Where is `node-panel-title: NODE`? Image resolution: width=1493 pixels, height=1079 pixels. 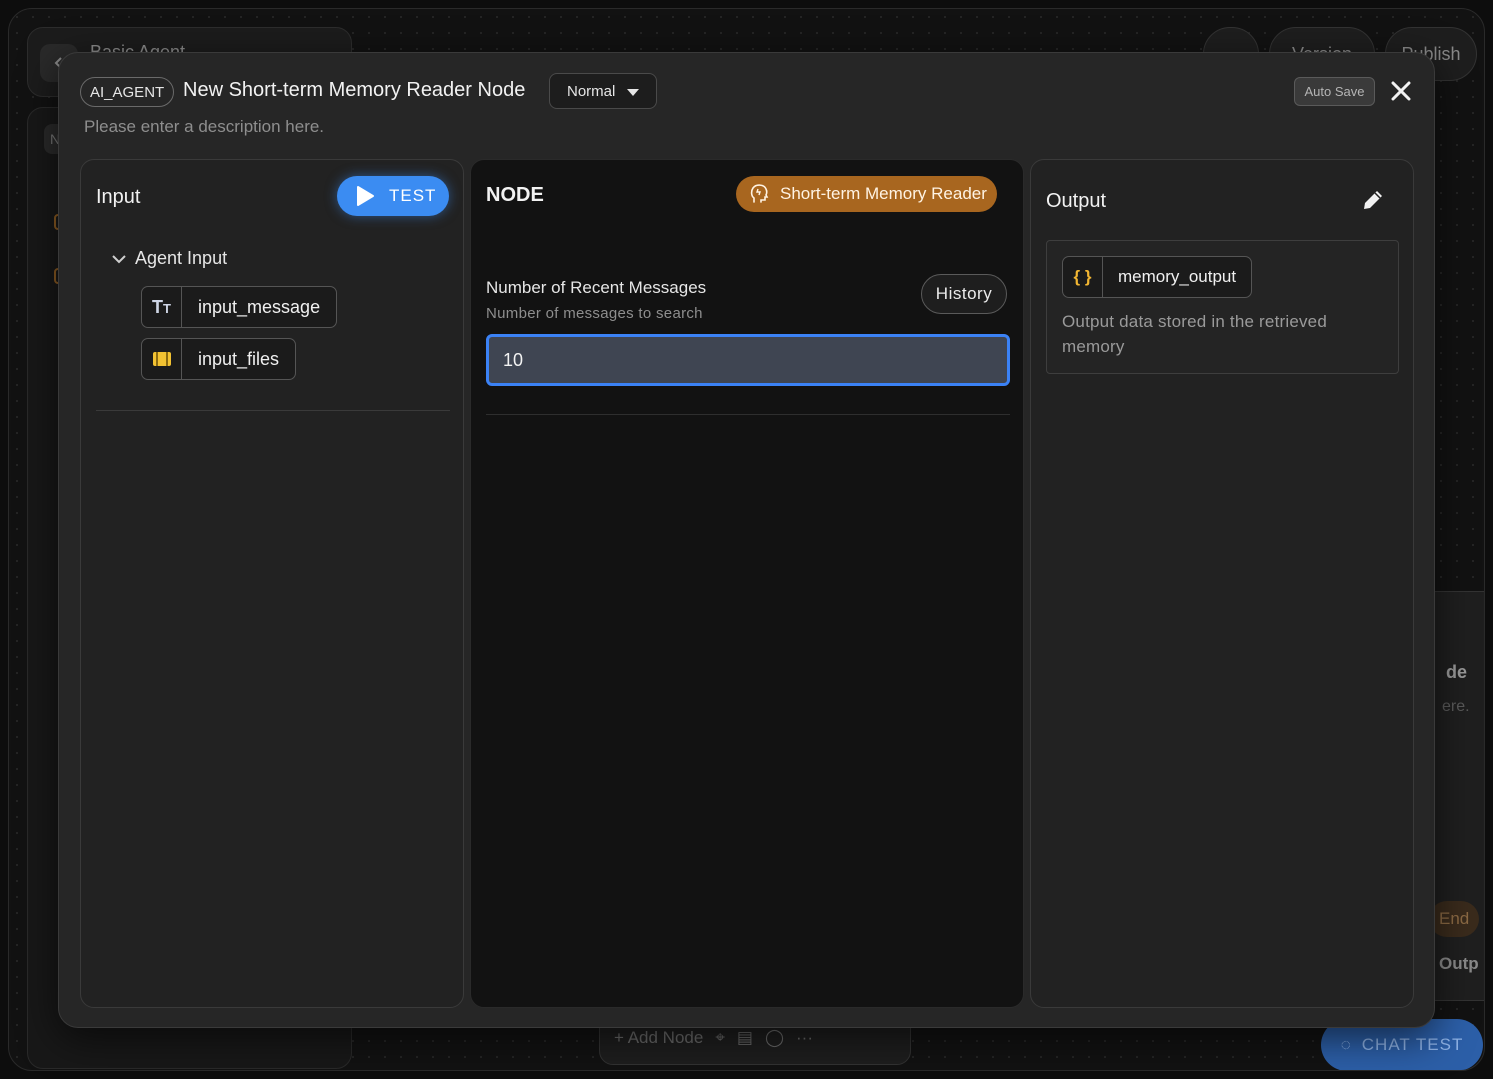
node-panel-title: NODE is located at coordinates (515, 195).